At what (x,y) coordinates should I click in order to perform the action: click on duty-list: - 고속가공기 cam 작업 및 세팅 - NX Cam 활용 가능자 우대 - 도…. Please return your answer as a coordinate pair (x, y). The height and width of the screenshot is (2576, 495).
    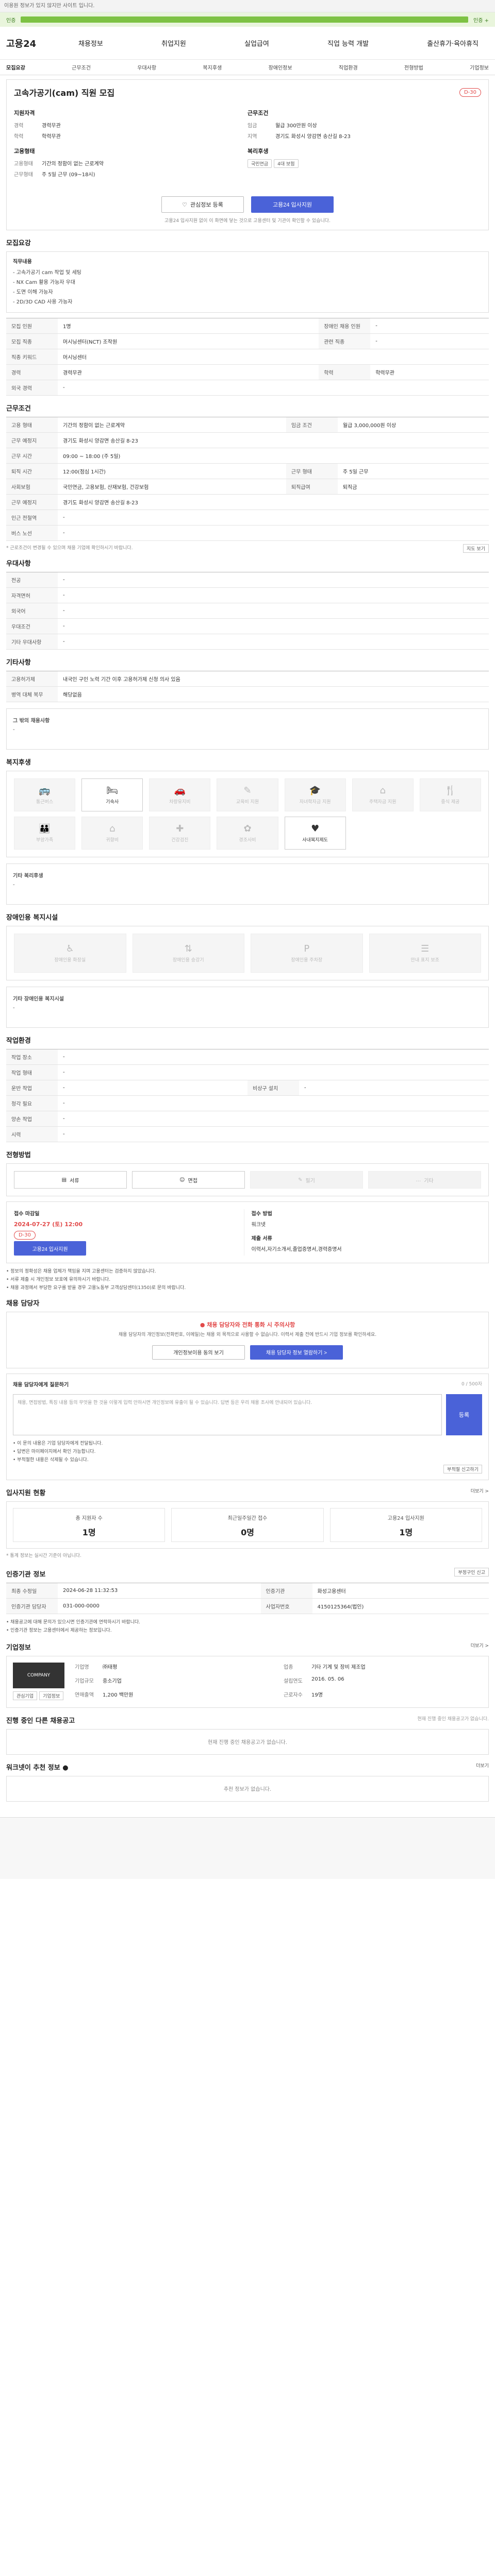
    Looking at the image, I should click on (247, 286).